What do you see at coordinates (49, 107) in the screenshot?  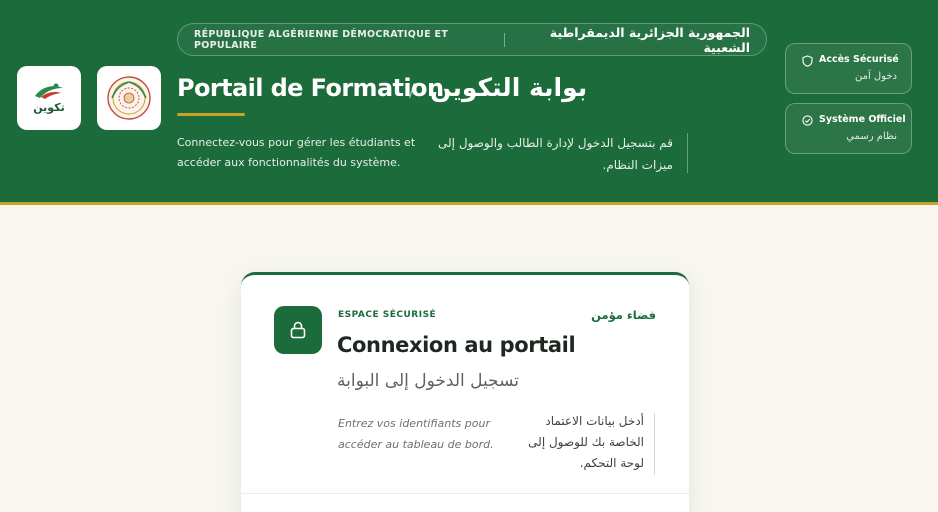 I see `takwin-logo-text: تكوين` at bounding box center [49, 107].